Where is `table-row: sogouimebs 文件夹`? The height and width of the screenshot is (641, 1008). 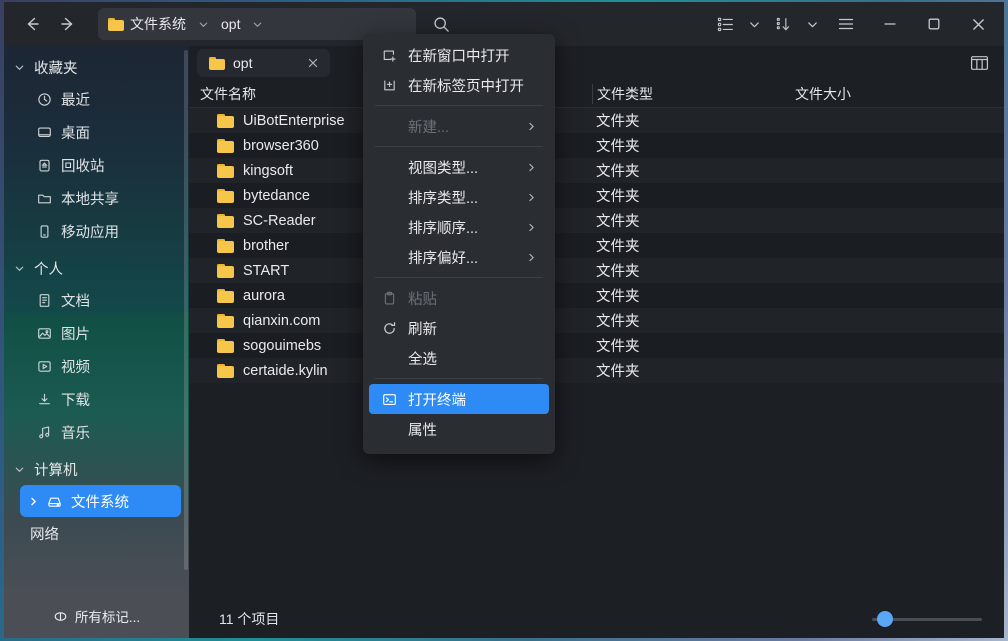 table-row: sogouimebs 文件夹 is located at coordinates (596, 345).